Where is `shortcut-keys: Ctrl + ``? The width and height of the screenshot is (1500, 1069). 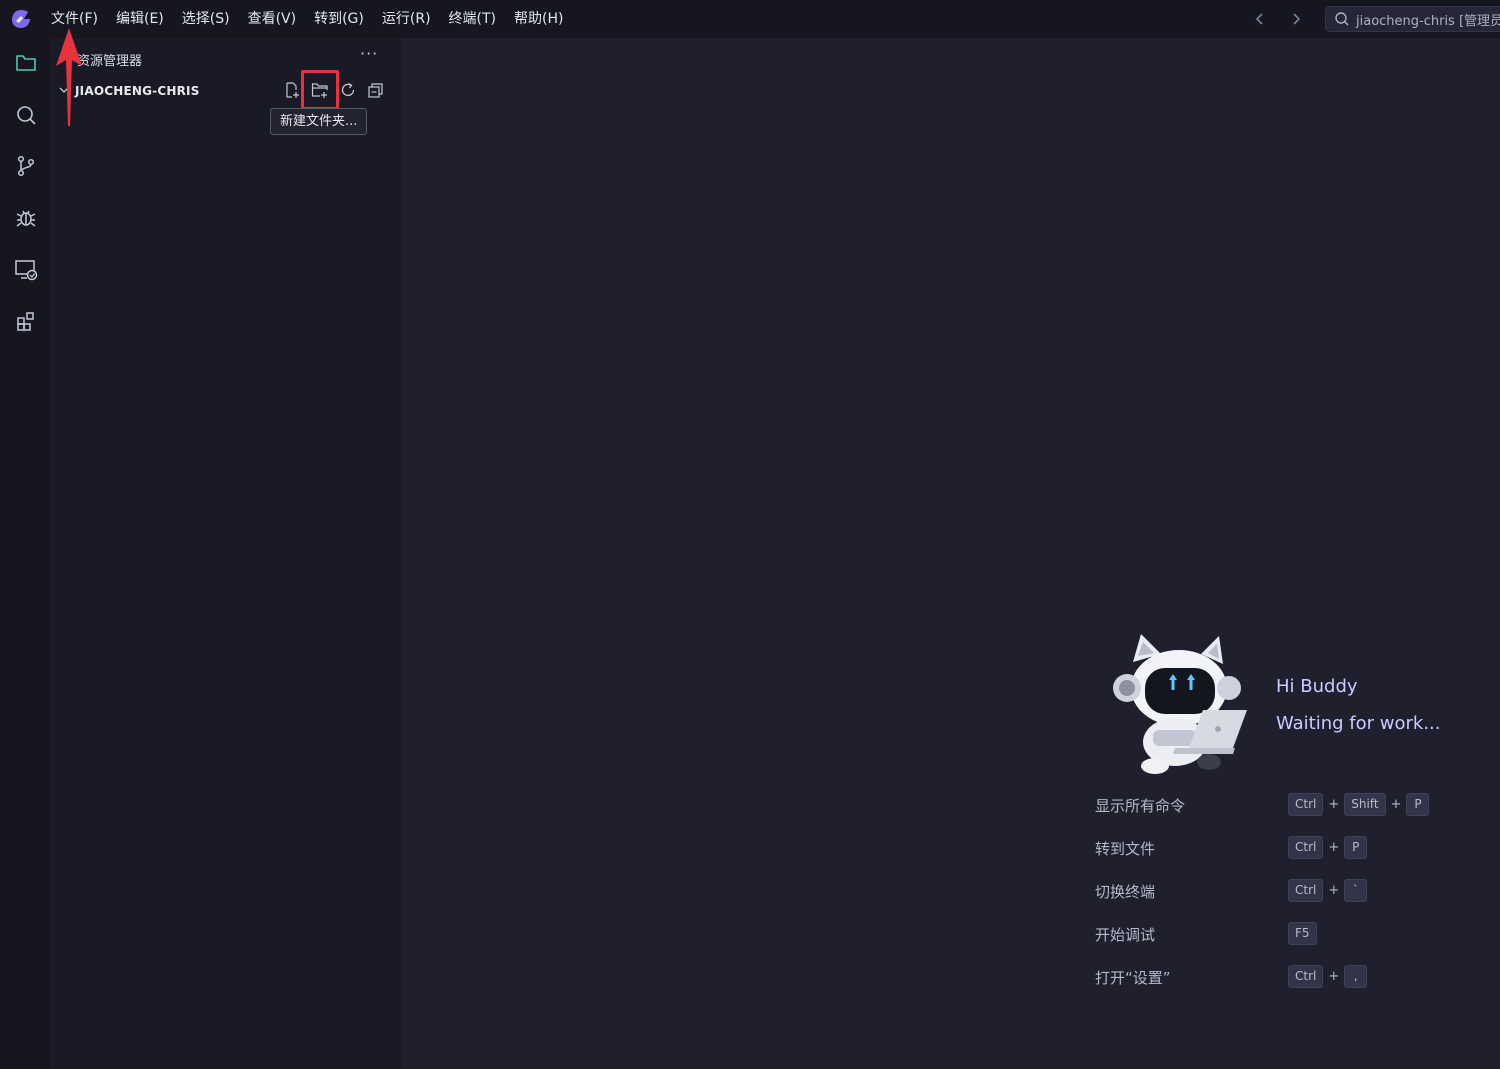 shortcut-keys: Ctrl + ` is located at coordinates (1328, 890).